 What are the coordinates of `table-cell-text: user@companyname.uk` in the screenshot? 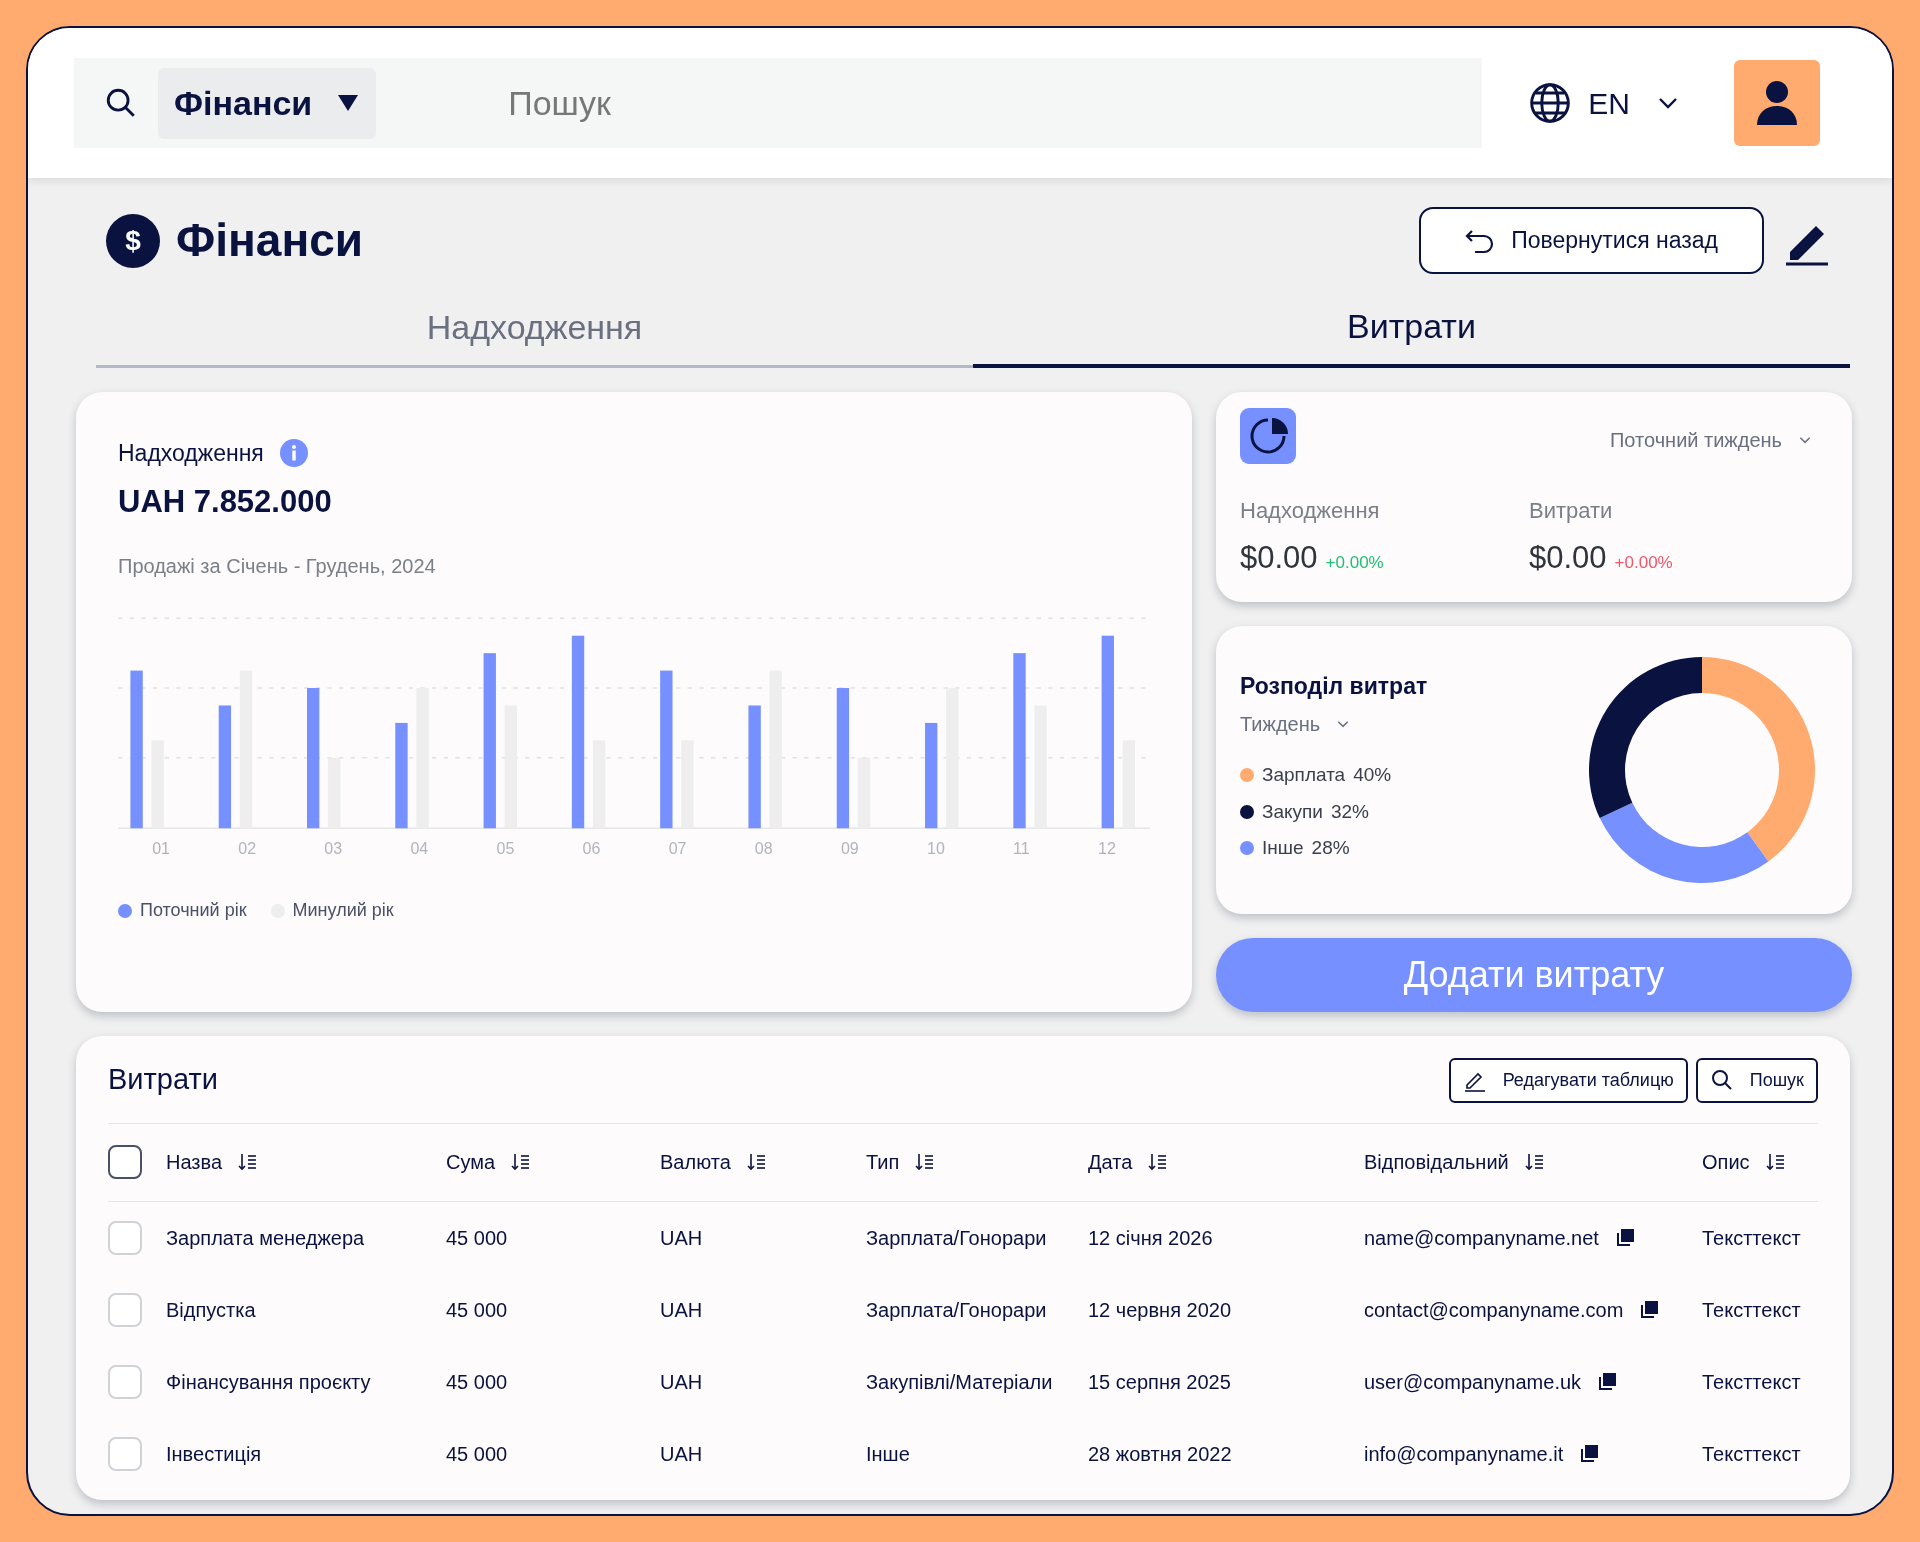 It's located at (1473, 1382).